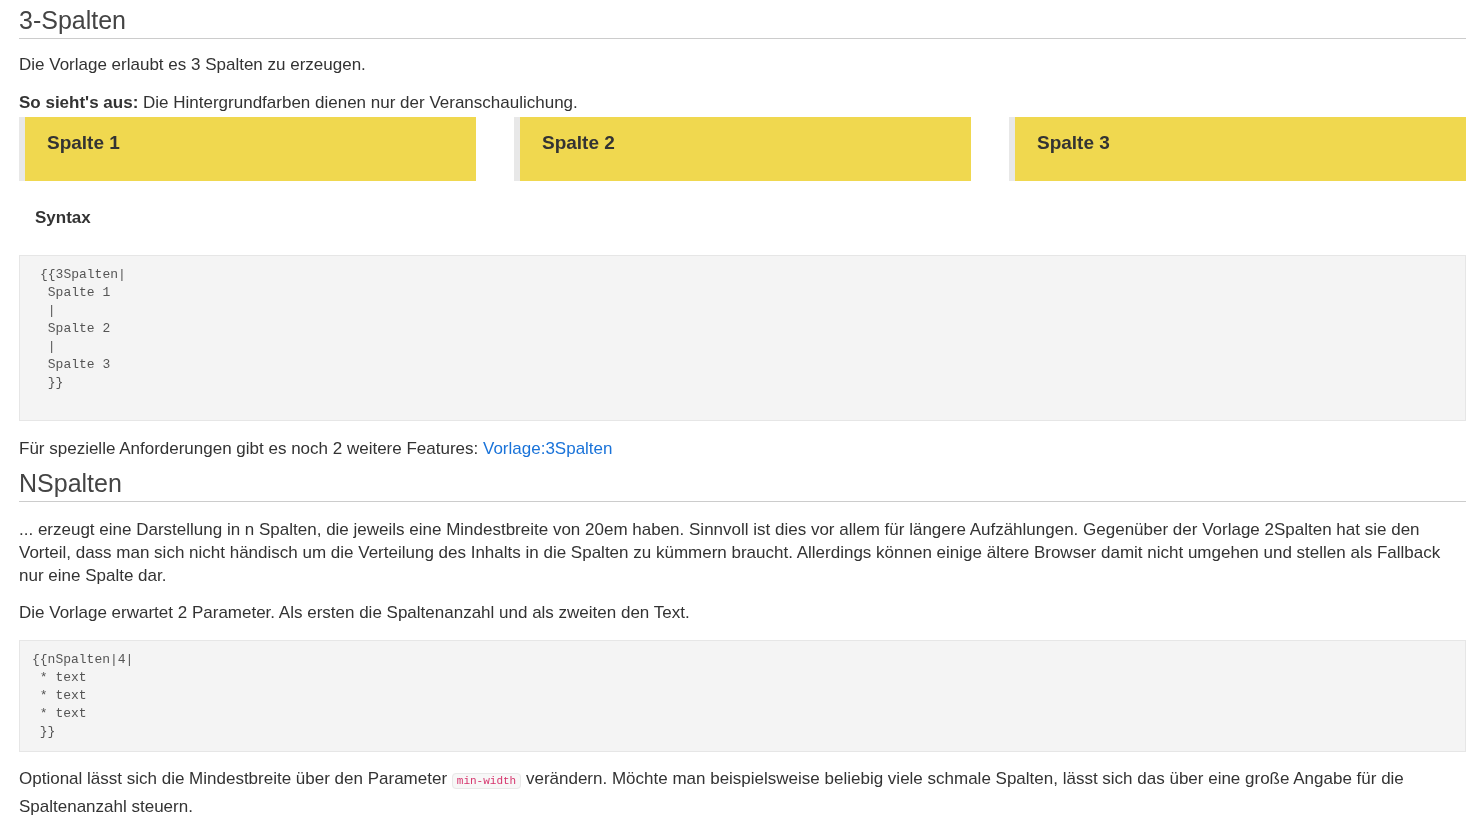 The width and height of the screenshot is (1466, 832). What do you see at coordinates (730, 552) in the screenshot?
I see `paragraph: ... erzeugt eine Darstellung in n Spalten, die jeweils eine Mindestbreite von 20em haben. Sinnvoll ist dies vor allem für längere Aufzählungen. Gegenüber der Vorlage 2Spalten hat sie den Vorteil, dass man sich nicht händisch um die Verteilung des Inhalts in die Spalten zu kümmern braucht. Allerdings können einige ältere Browser damit nicht umgehen und stellen als Fallback nur eine Spalte dar.` at bounding box center [730, 552].